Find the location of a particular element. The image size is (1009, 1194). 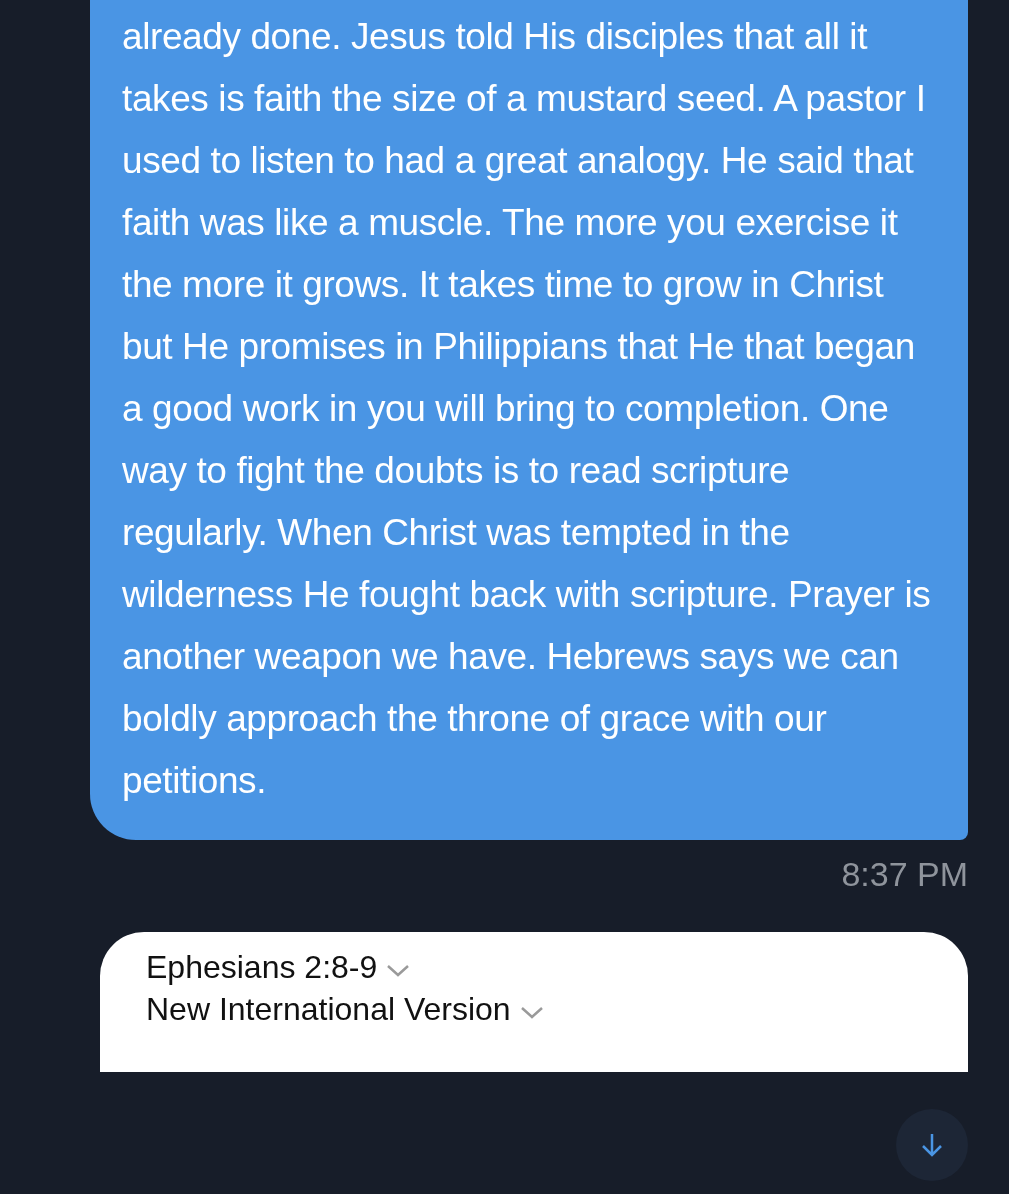

version-name: New International Version is located at coordinates (328, 1009).